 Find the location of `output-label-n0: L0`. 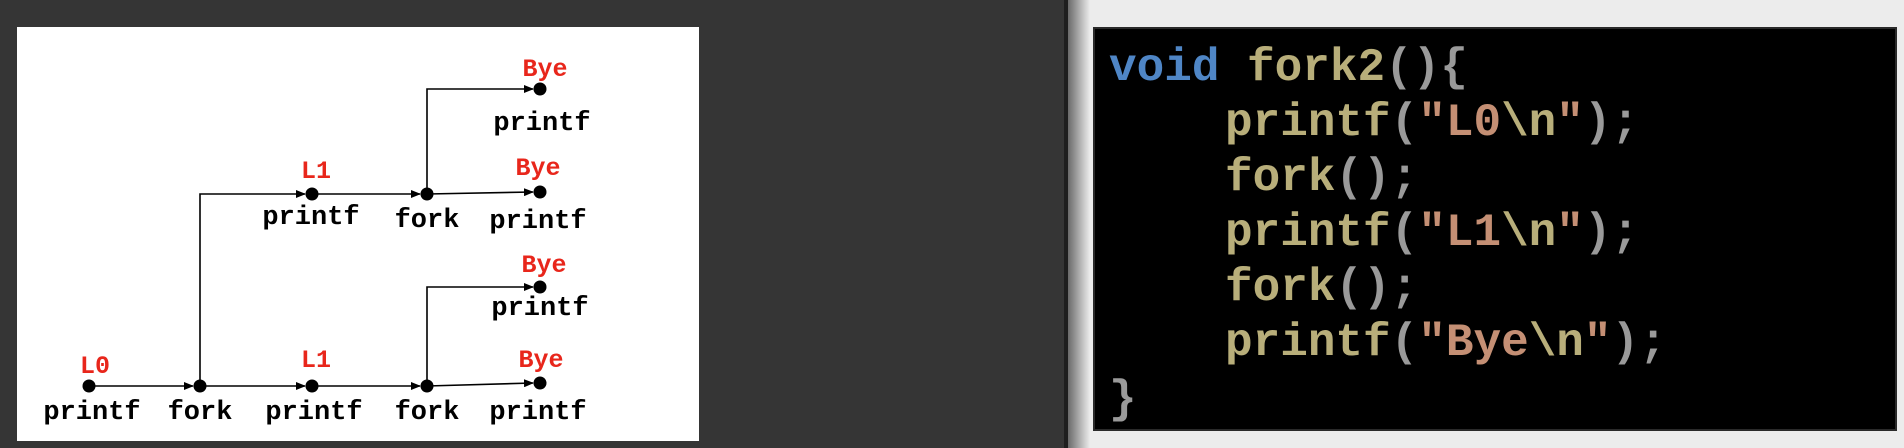

output-label-n0: L0 is located at coordinates (95, 366).